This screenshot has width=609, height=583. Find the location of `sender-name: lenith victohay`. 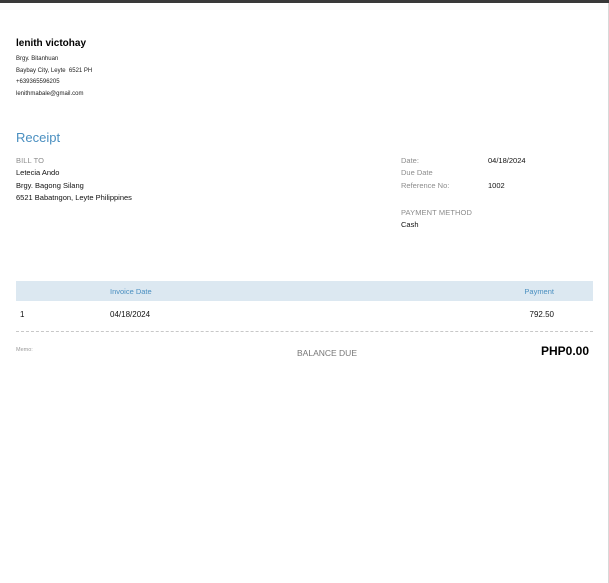

sender-name: lenith victohay is located at coordinates (51, 43).